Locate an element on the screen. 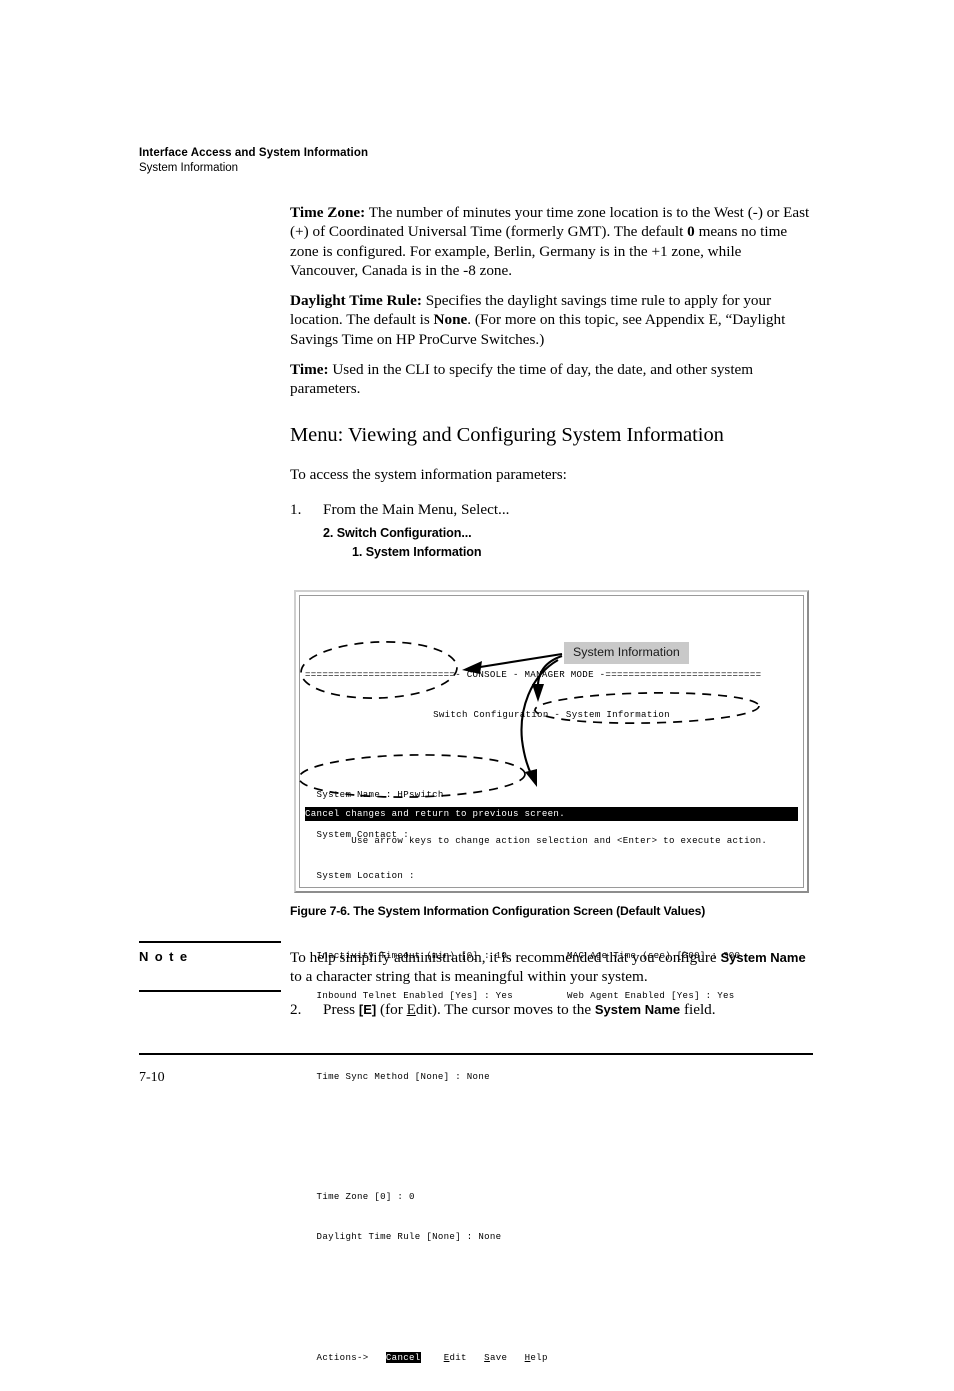  note-rule-bottom is located at coordinates (210, 991).